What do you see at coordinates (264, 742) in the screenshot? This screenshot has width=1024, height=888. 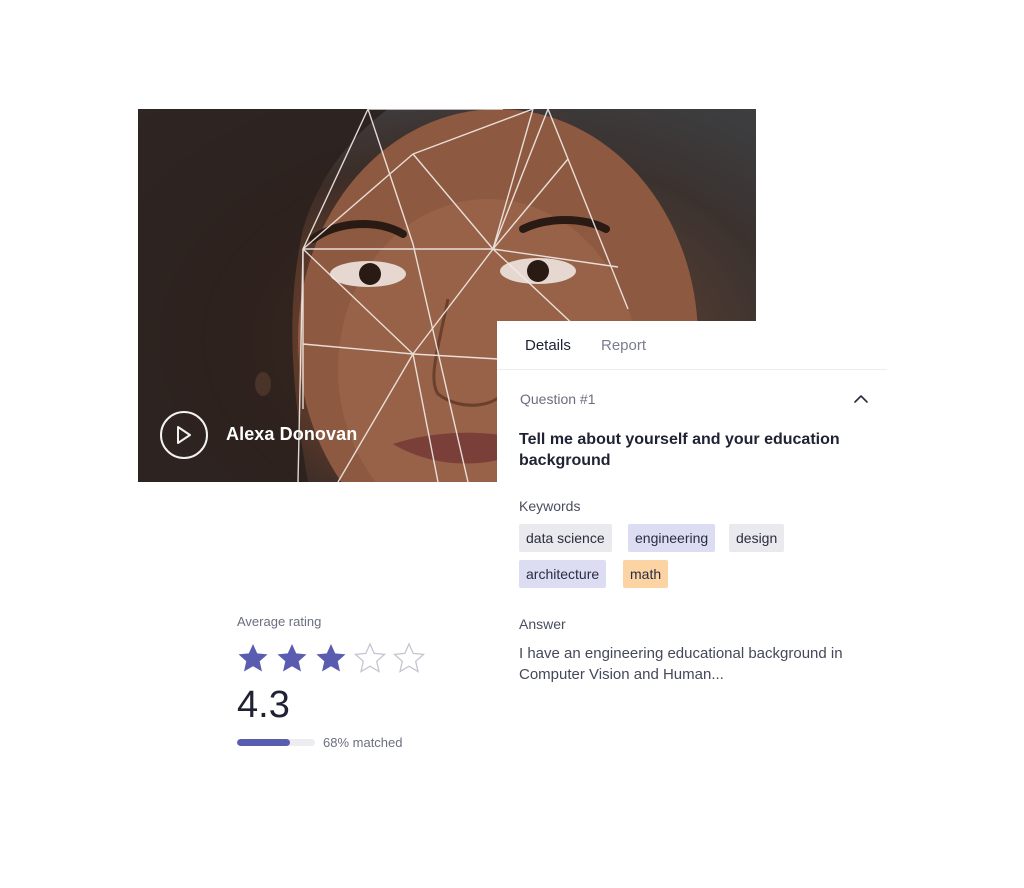 I see `match-progress-fill` at bounding box center [264, 742].